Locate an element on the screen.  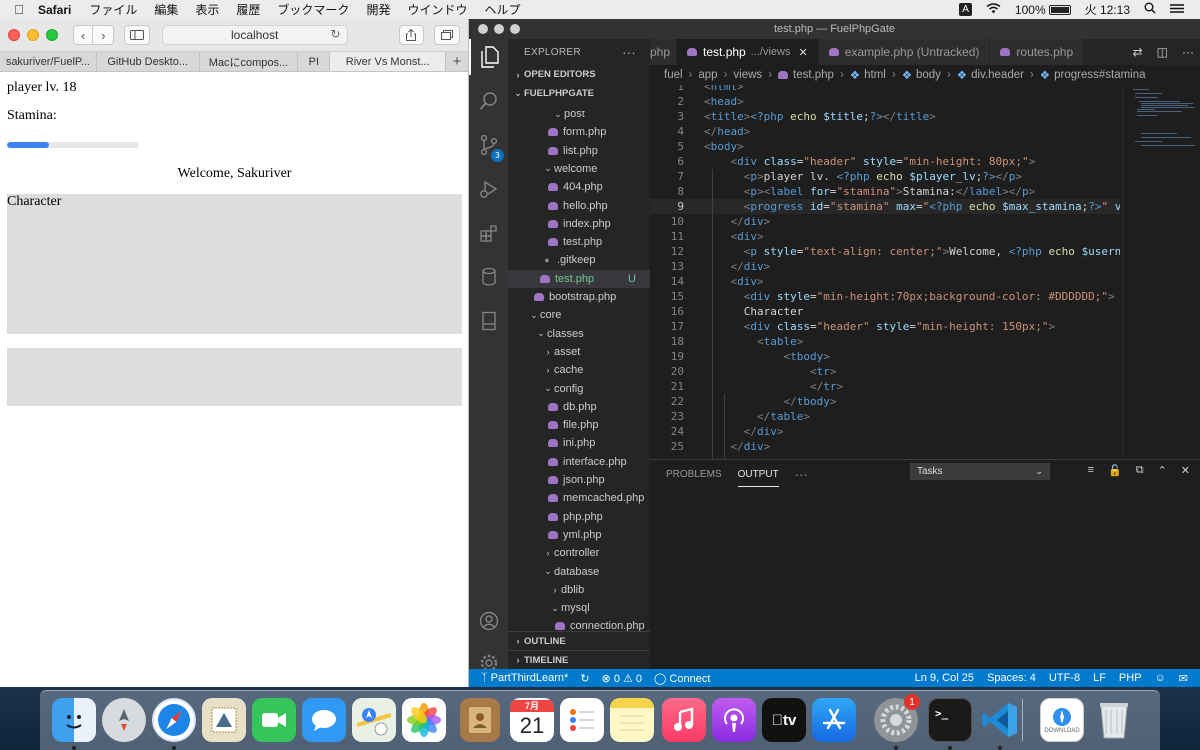
tree-file: yml.php is located at coordinates (579, 535).